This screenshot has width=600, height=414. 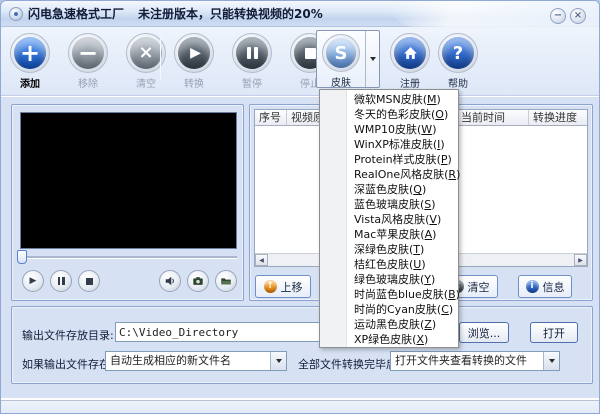 What do you see at coordinates (68, 364) in the screenshot?
I see `if-exists-label: 如果输出文件存在:` at bounding box center [68, 364].